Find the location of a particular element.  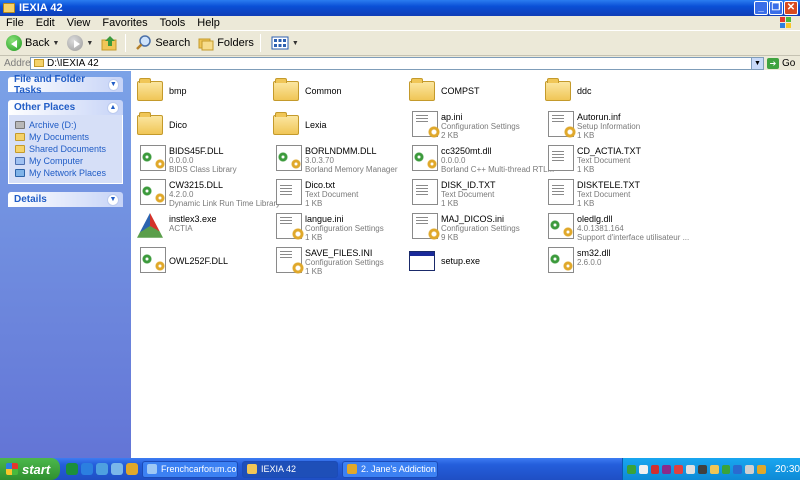

up-button is located at coordinates (110, 43).